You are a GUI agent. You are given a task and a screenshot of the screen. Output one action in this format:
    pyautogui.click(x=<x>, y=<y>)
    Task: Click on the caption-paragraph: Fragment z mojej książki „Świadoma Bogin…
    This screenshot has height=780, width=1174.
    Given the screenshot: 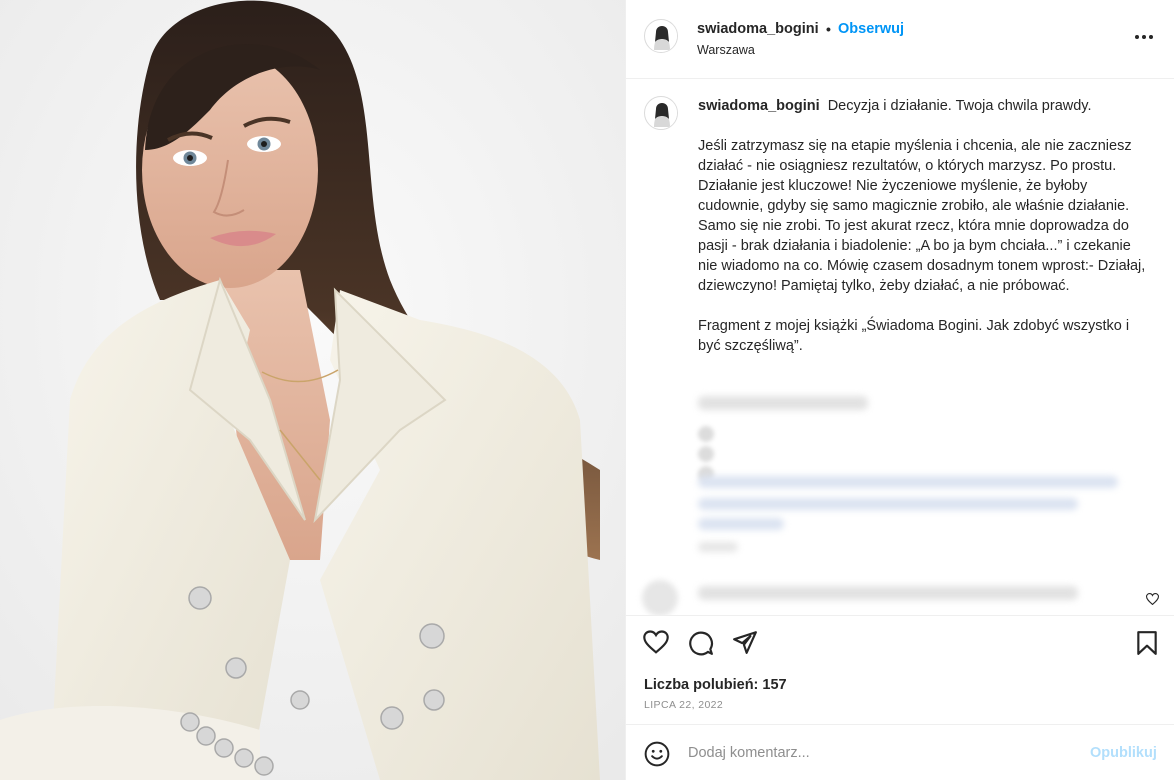 What is the action you would take?
    pyautogui.click(x=914, y=336)
    